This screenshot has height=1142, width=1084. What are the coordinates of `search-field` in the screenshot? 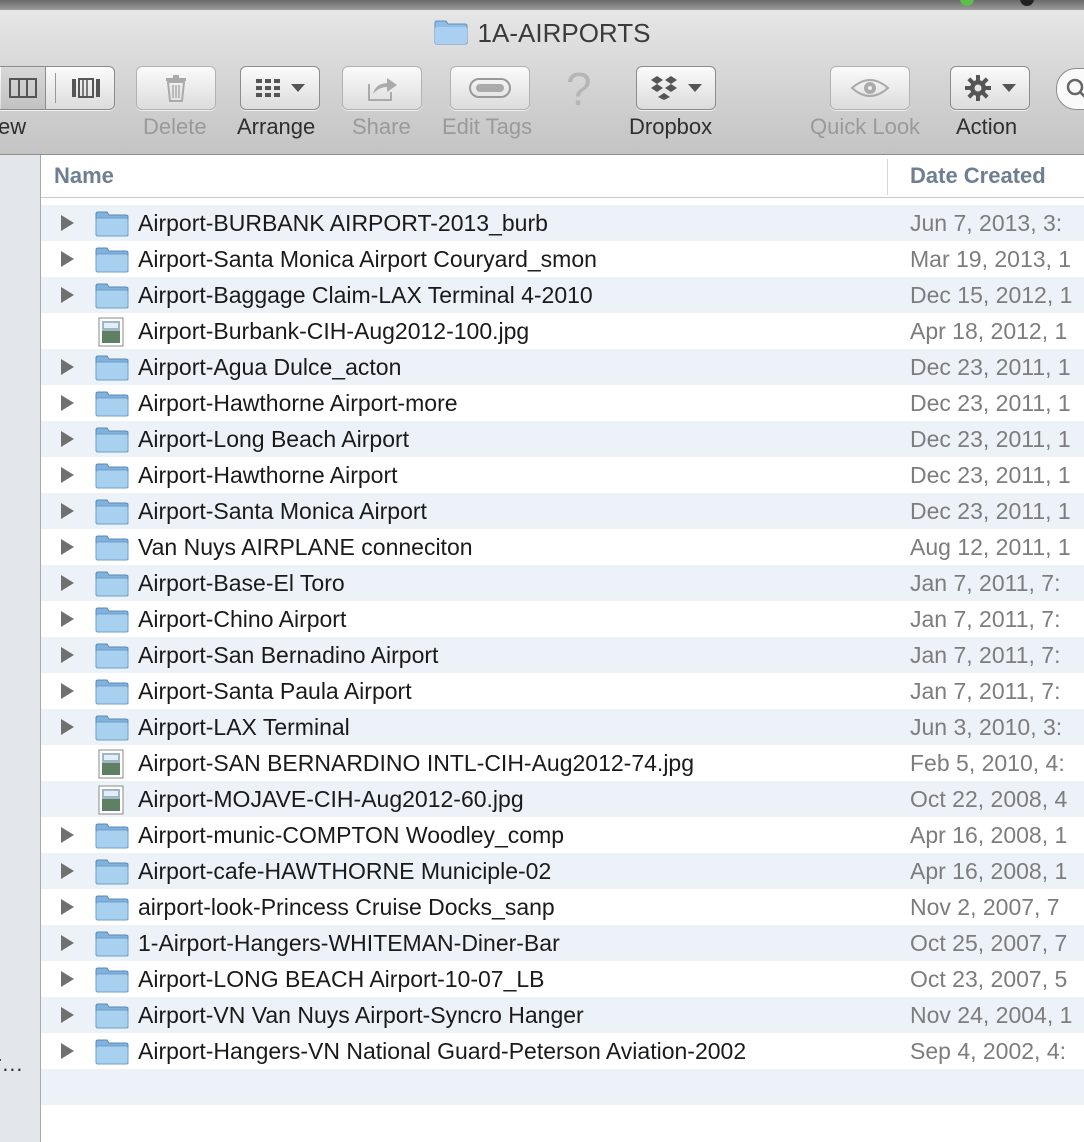 It's located at (1070, 89).